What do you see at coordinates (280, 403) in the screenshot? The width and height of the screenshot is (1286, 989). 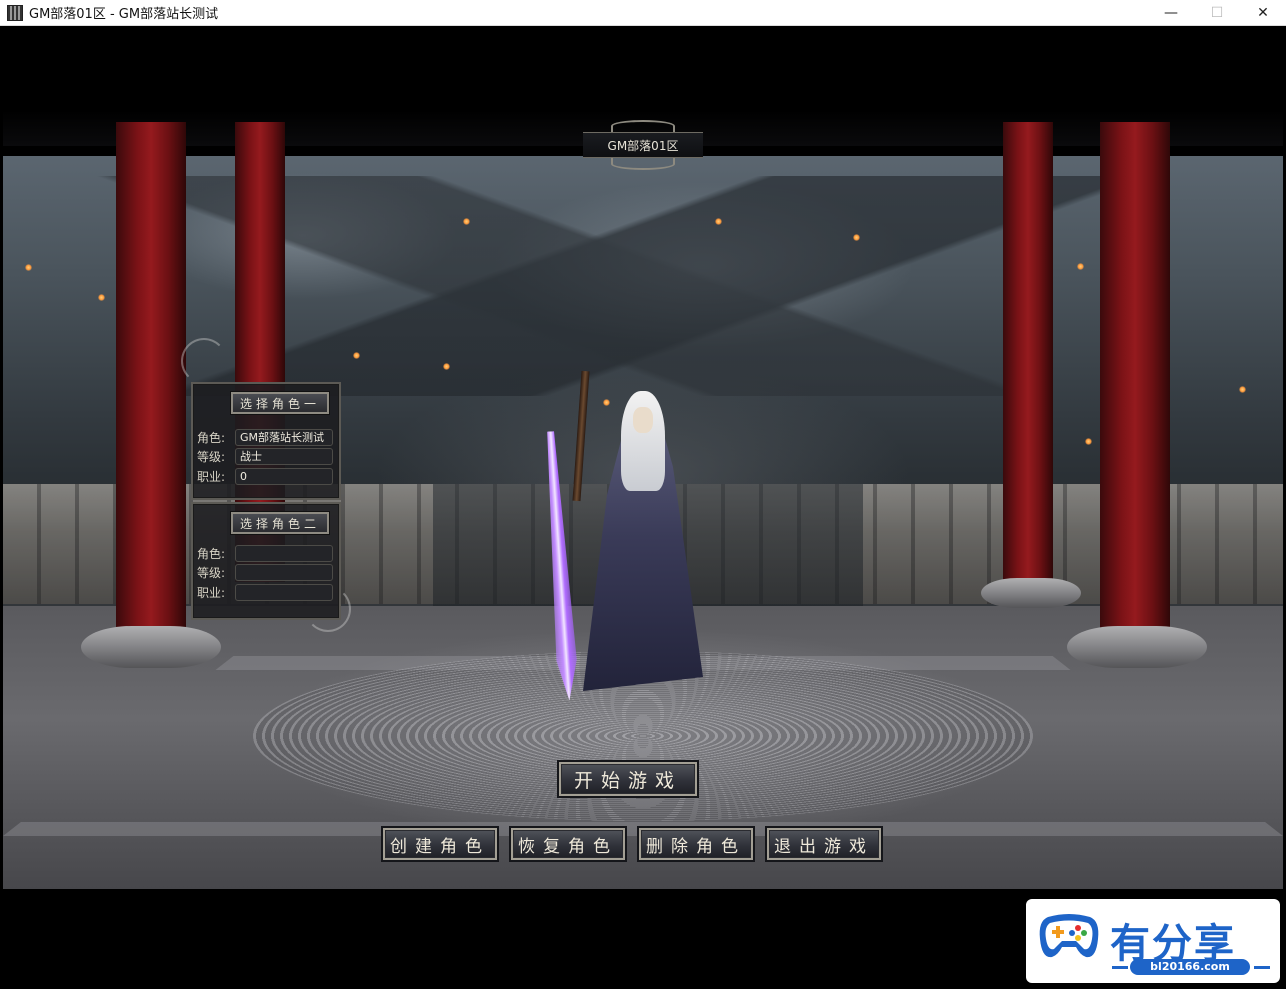 I see `select-role-1-button: 选择角色一` at bounding box center [280, 403].